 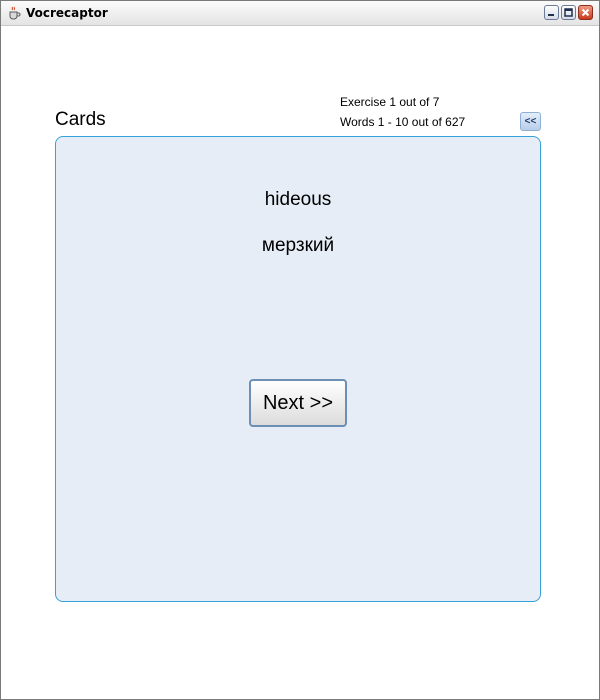 I want to click on words-progress-label: Words 1 - 10 out of 627, so click(x=403, y=122).